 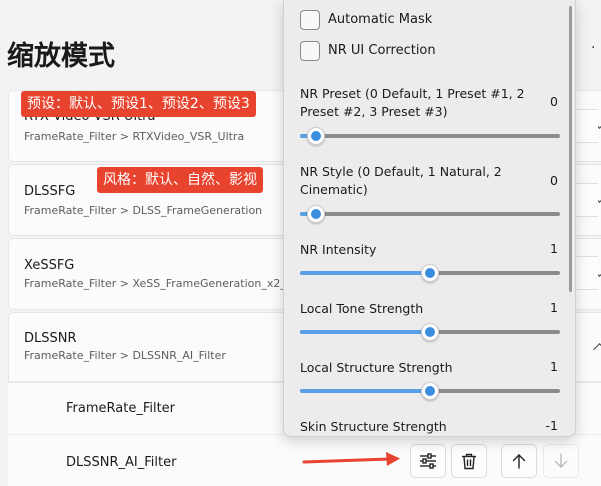 I want to click on trash-icon, so click(x=469, y=461).